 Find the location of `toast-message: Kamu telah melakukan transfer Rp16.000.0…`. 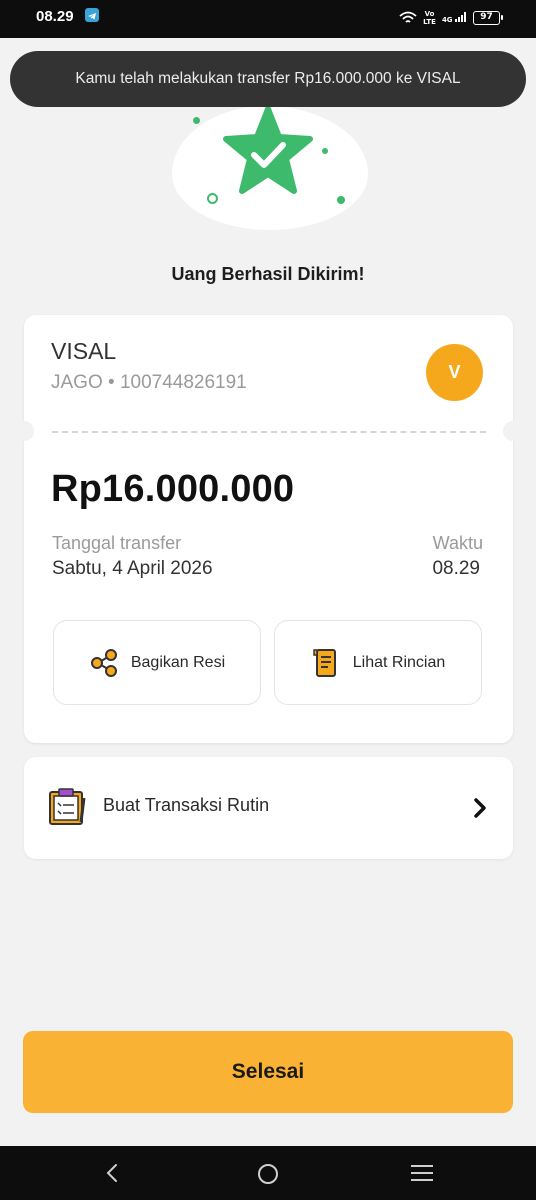

toast-message: Kamu telah melakukan transfer Rp16.000.0… is located at coordinates (268, 78).